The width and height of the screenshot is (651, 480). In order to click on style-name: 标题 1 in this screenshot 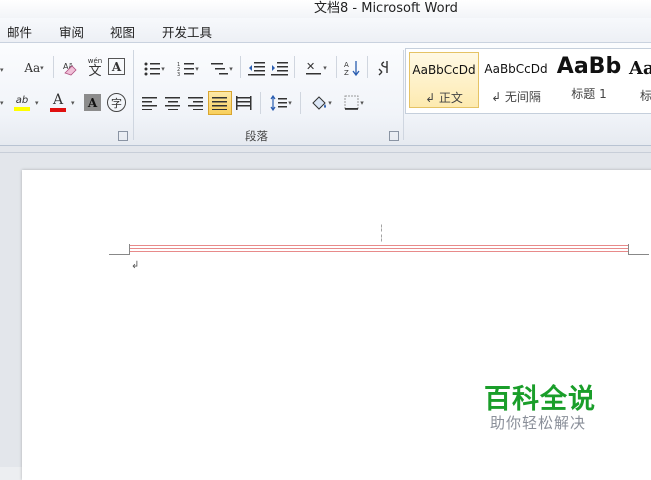, I will do `click(589, 94)`.